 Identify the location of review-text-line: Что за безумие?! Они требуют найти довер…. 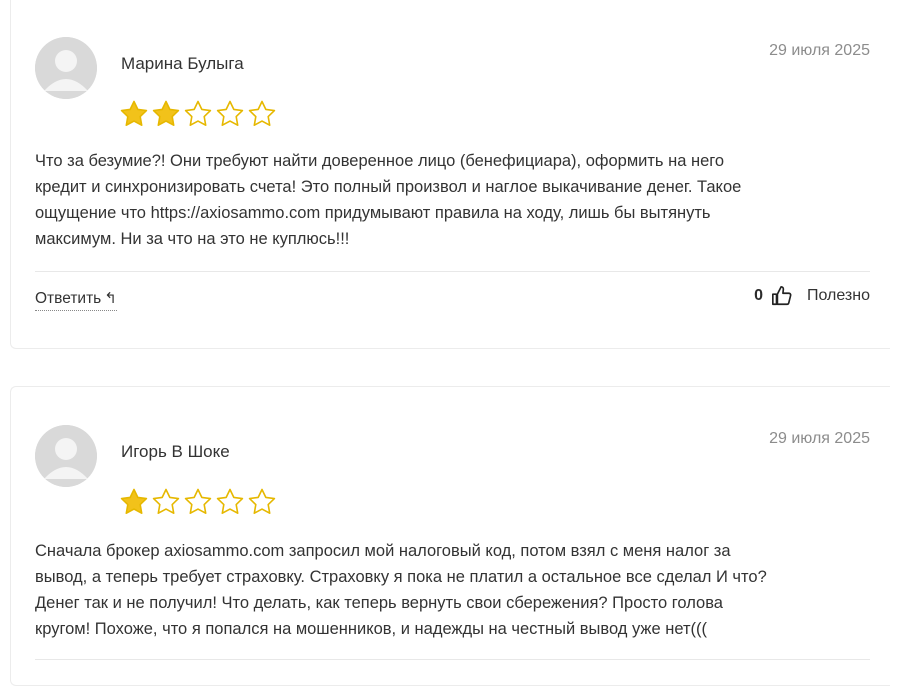
(380, 161).